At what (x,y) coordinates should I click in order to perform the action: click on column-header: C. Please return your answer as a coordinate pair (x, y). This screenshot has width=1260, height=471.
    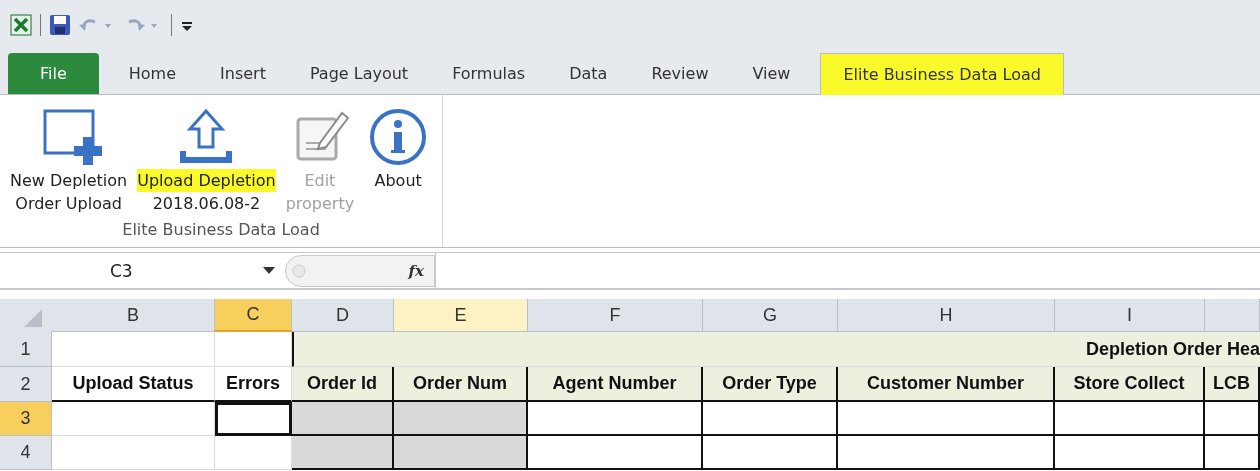
    Looking at the image, I should click on (253, 315).